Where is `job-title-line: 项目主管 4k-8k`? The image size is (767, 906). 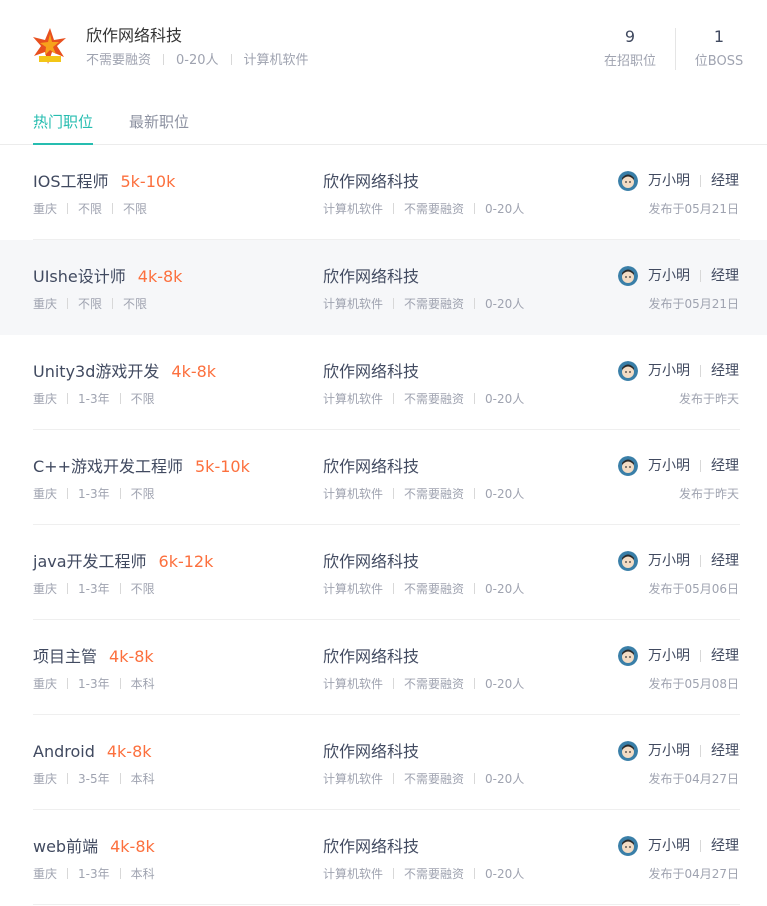 job-title-line: 项目主管 4k-8k is located at coordinates (93, 657).